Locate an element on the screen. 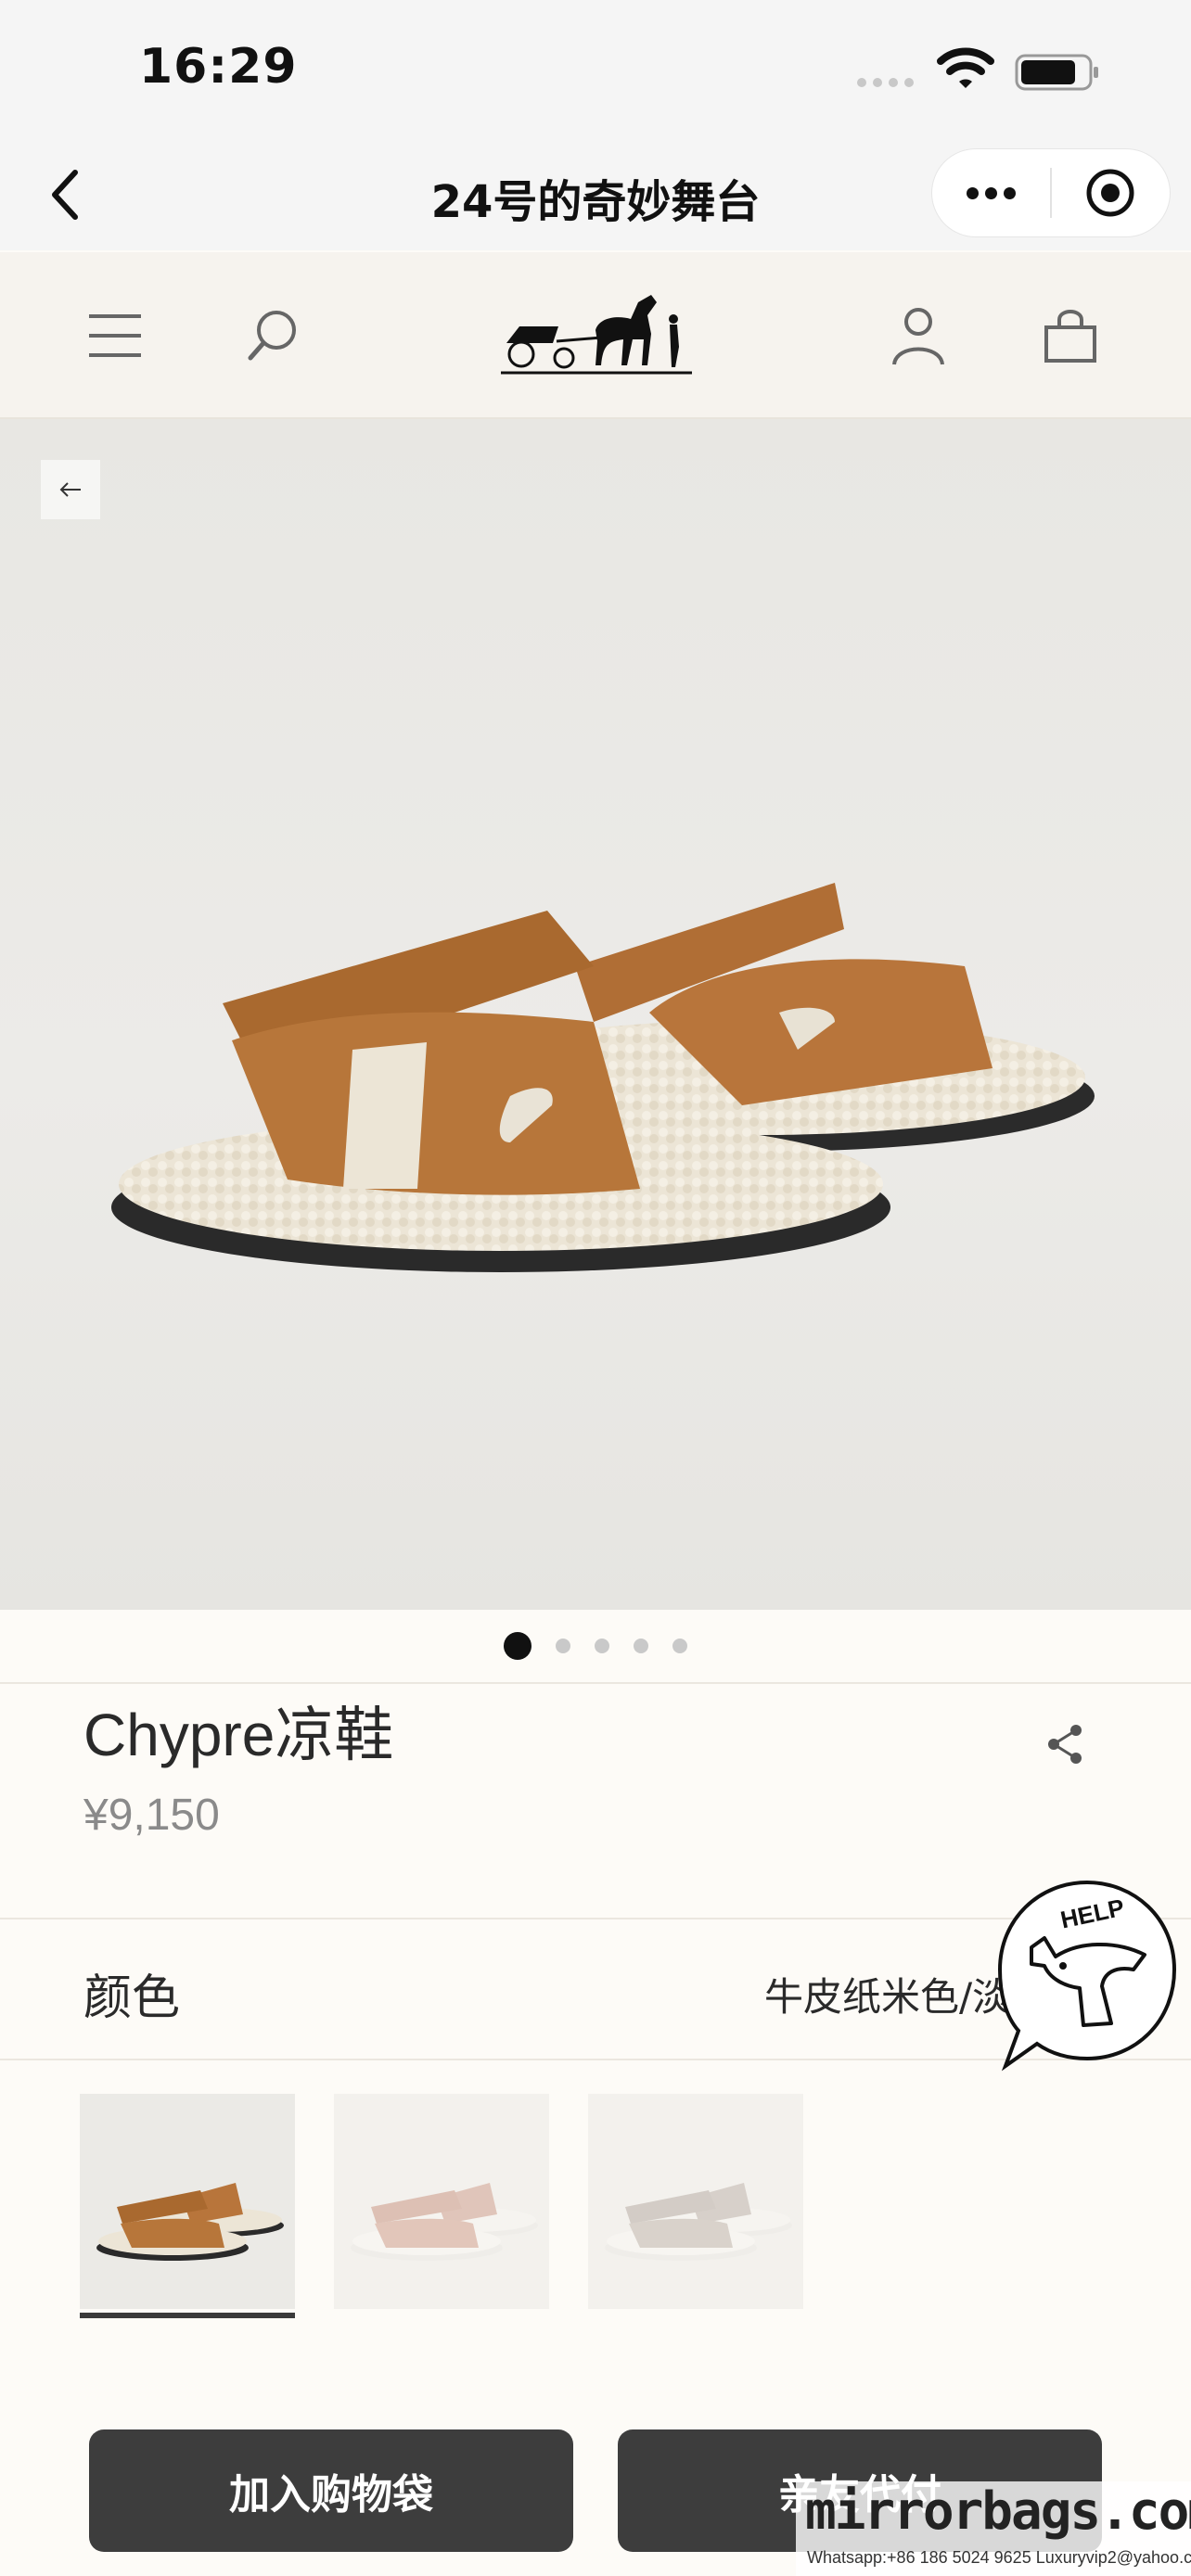 The width and height of the screenshot is (1191, 2576). color-swatch-selected is located at coordinates (187, 2201).